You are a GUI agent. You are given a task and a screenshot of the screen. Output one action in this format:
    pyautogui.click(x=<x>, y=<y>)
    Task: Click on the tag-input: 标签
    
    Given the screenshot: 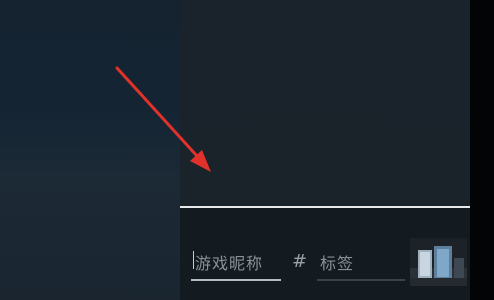 What is the action you would take?
    pyautogui.click(x=361, y=261)
    